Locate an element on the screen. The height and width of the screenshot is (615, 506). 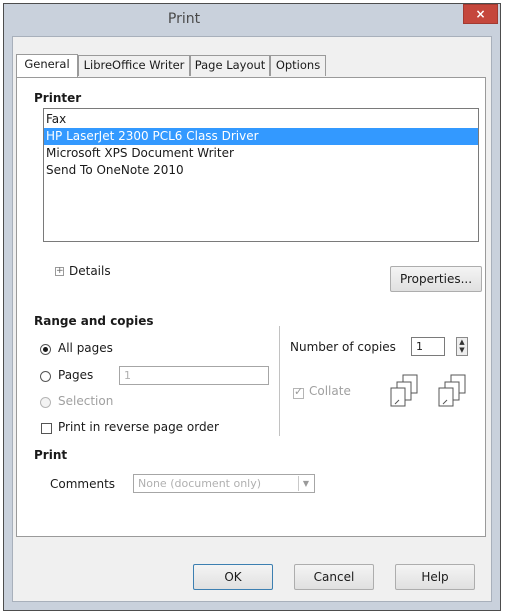
printer-list-item: Microsoft XPS Document Writer is located at coordinates (261, 153).